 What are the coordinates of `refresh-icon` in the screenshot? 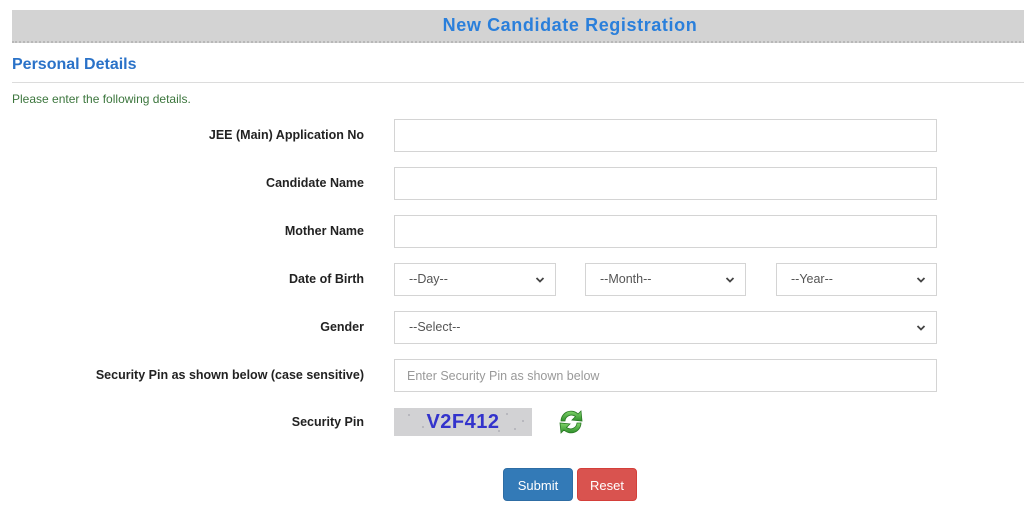 It's located at (571, 422).